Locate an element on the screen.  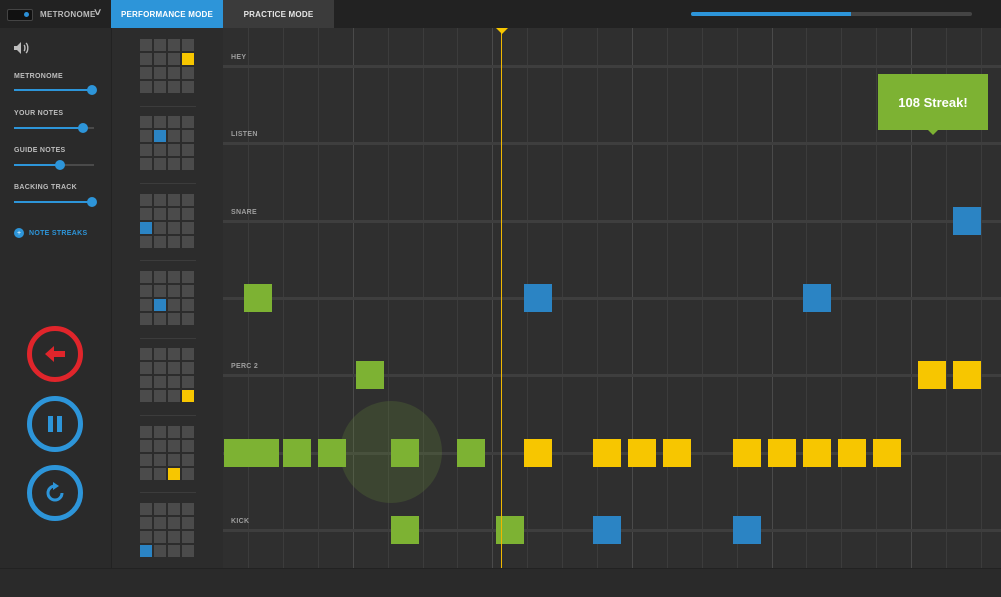
pad-grid-listen is located at coordinates (168, 144).